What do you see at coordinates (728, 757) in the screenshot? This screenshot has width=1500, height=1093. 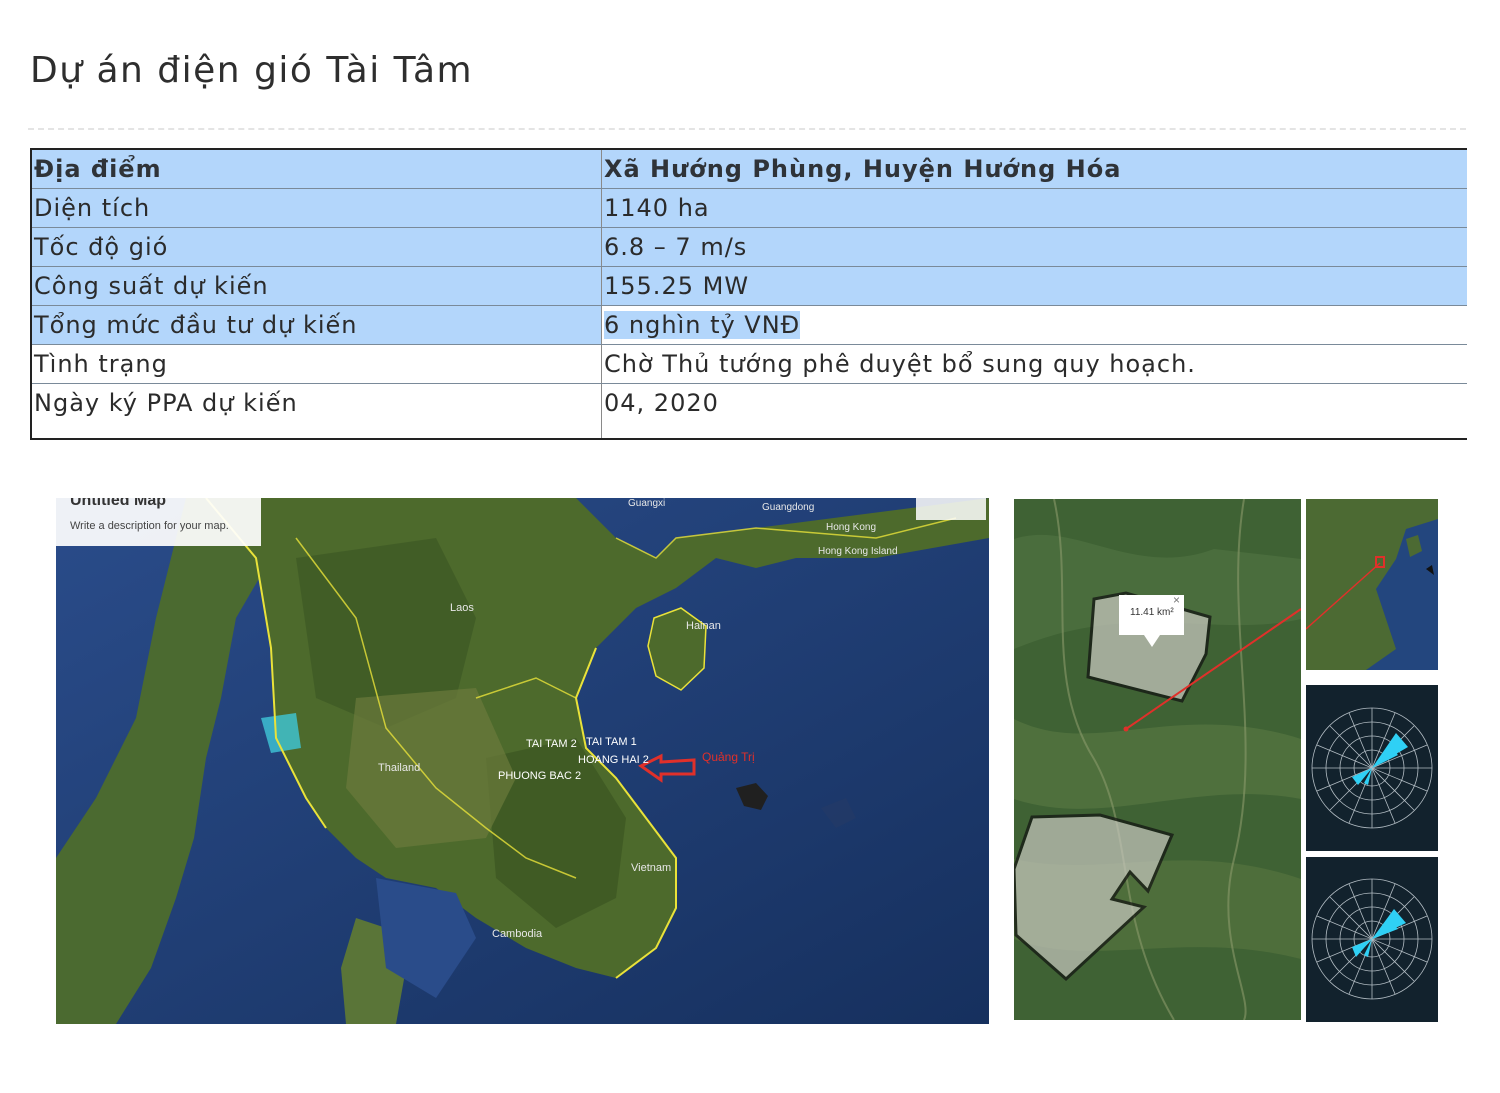 I see `place-label-quang-tri: Quảng Trị` at bounding box center [728, 757].